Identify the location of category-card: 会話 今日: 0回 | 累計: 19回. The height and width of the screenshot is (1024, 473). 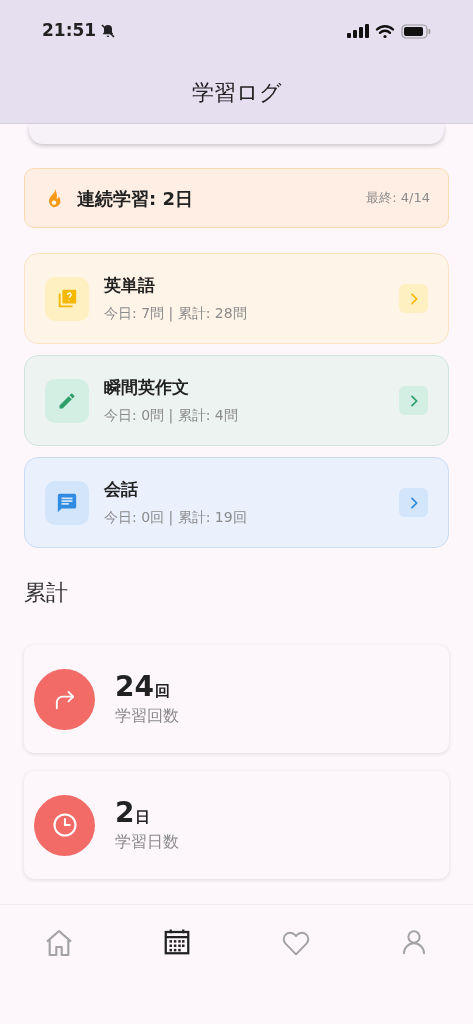
(236, 502).